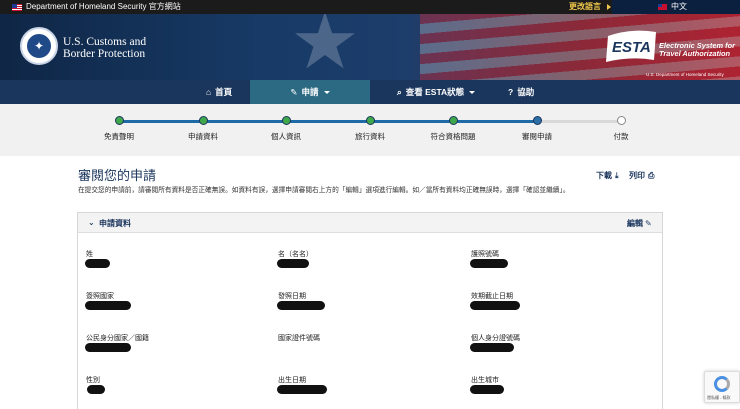  I want to click on nav-help: ? 協助, so click(521, 92).